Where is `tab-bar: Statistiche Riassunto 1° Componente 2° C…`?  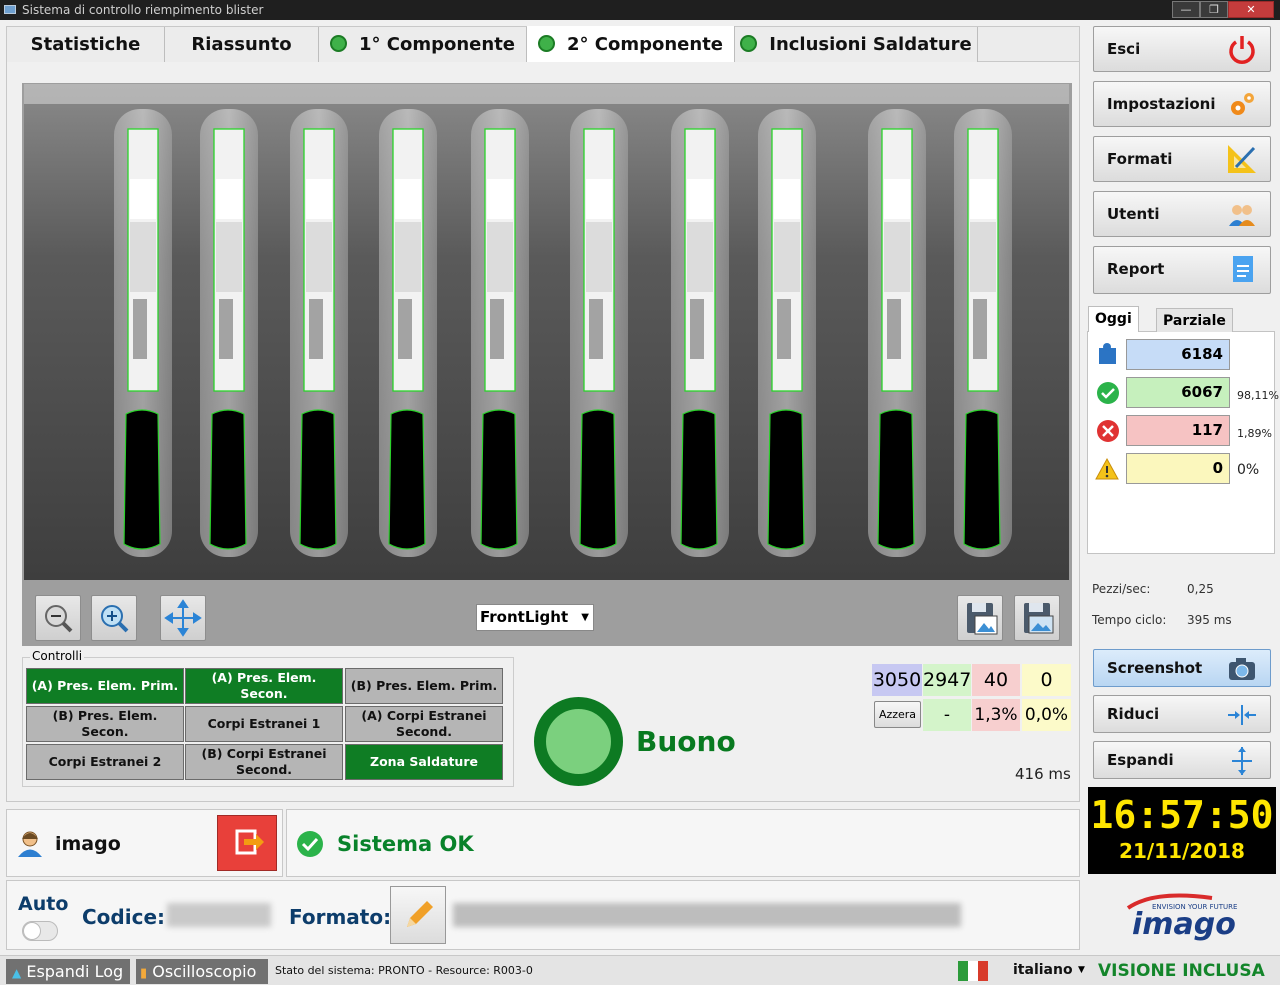 tab-bar: Statistiche Riassunto 1° Componente 2° C… is located at coordinates (543, 44).